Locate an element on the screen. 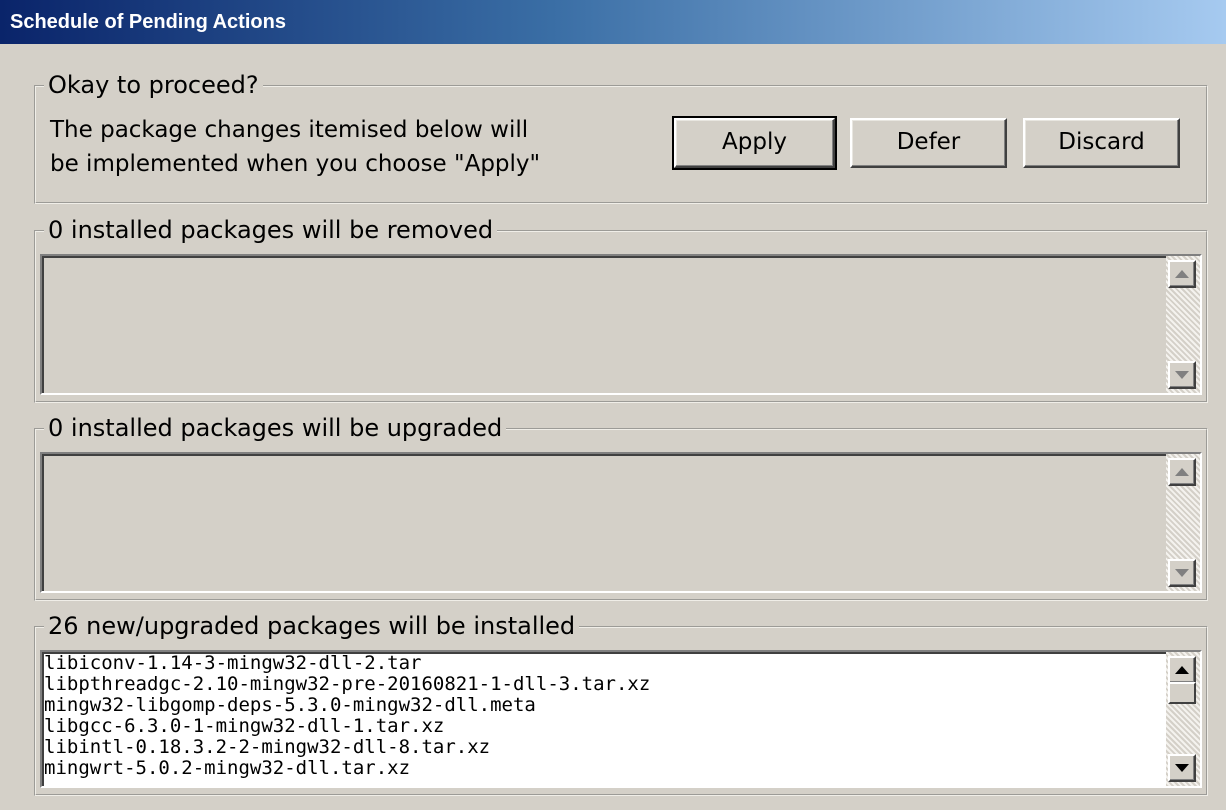  upgrade-group-legend: 0 installed packages will be upgraded is located at coordinates (275, 428).